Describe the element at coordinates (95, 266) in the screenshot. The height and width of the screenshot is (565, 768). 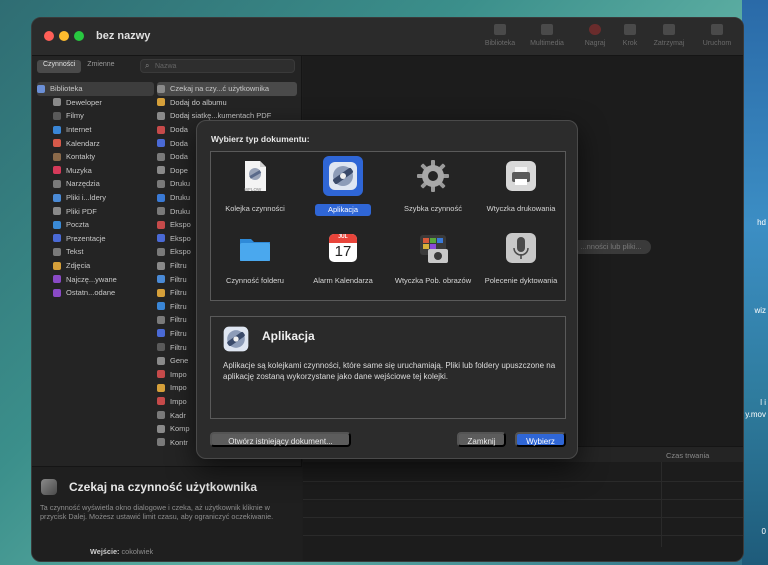
I see `library-item: Zdjęcia` at that location.